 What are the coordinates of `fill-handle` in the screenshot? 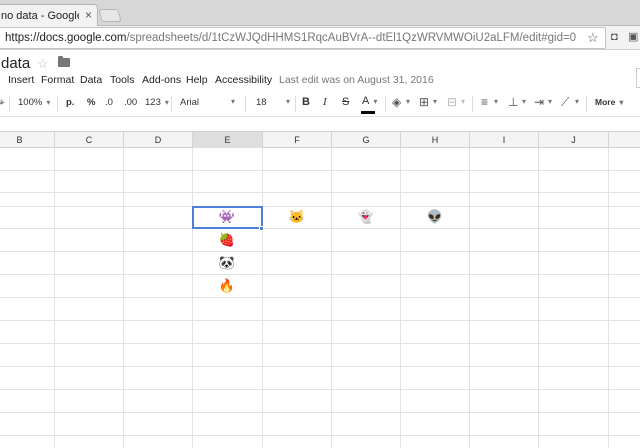 It's located at (261, 228).